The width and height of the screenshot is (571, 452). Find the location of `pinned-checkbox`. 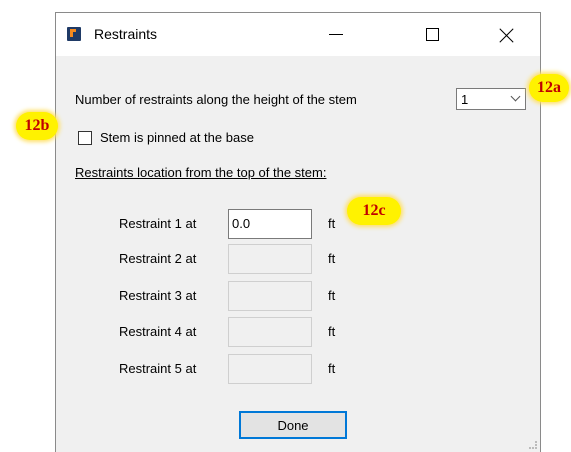

pinned-checkbox is located at coordinates (85, 138).